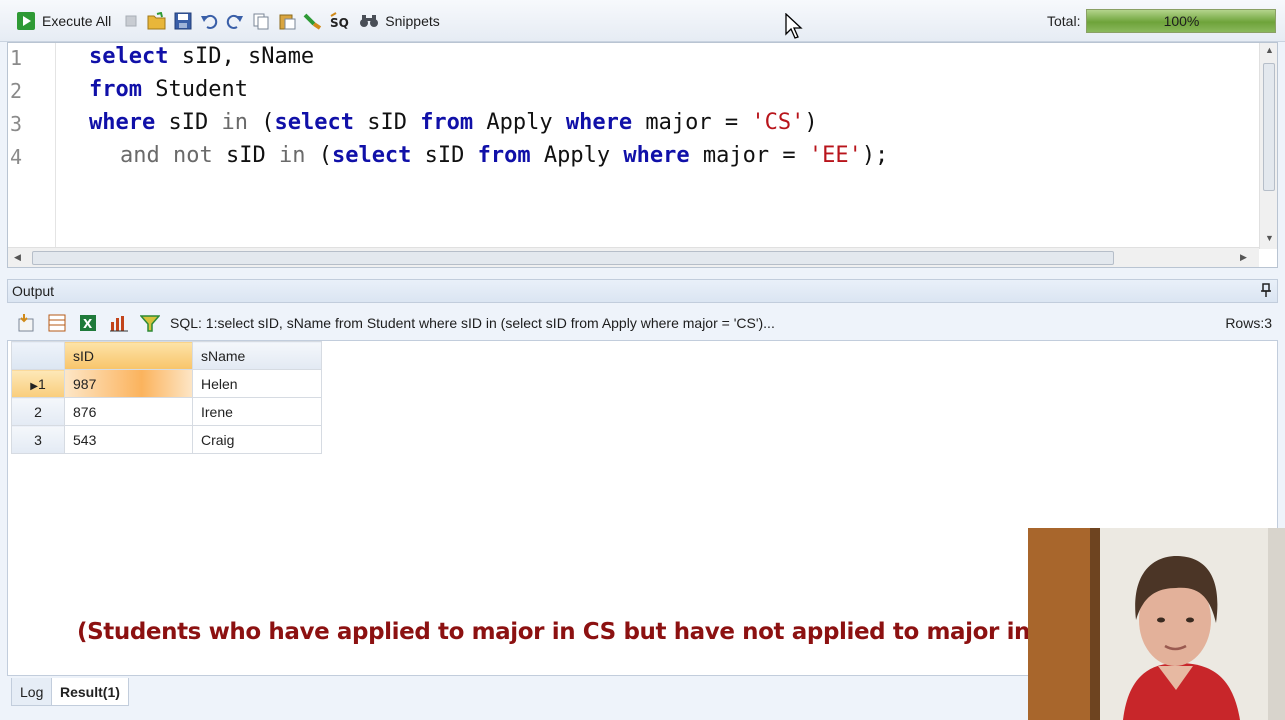 The image size is (1285, 720). Describe the element at coordinates (1248, 323) in the screenshot. I see `row-count: Rows:3` at that location.